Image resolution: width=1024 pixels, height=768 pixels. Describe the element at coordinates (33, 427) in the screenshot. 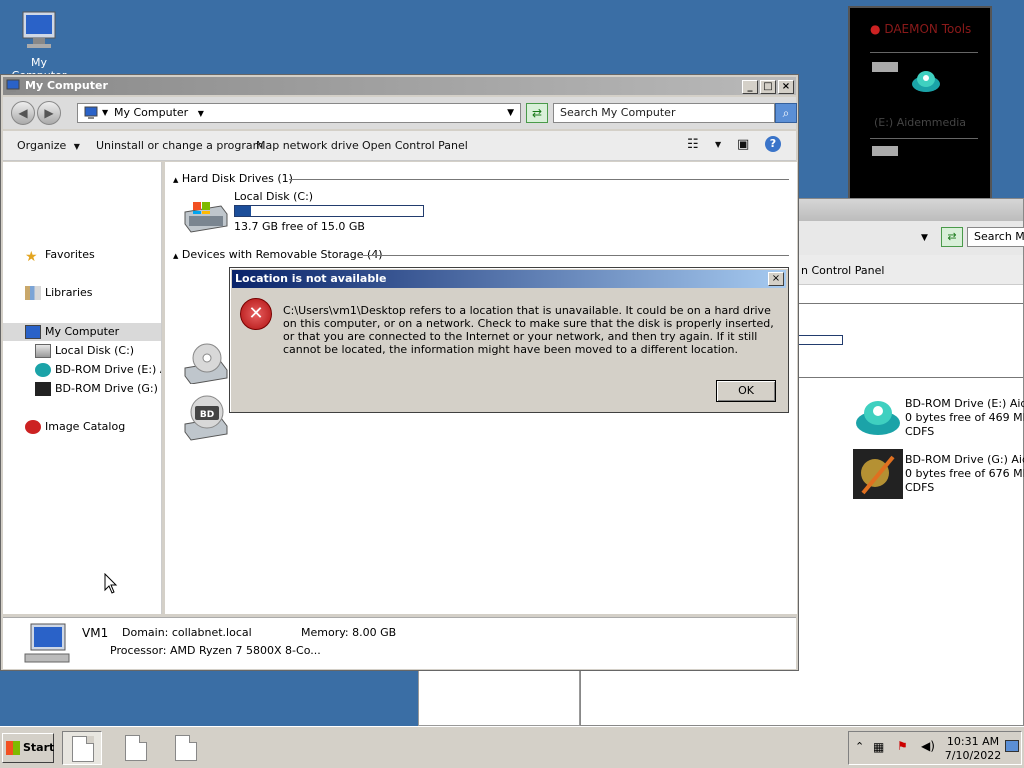

I see `daemon-icon` at that location.